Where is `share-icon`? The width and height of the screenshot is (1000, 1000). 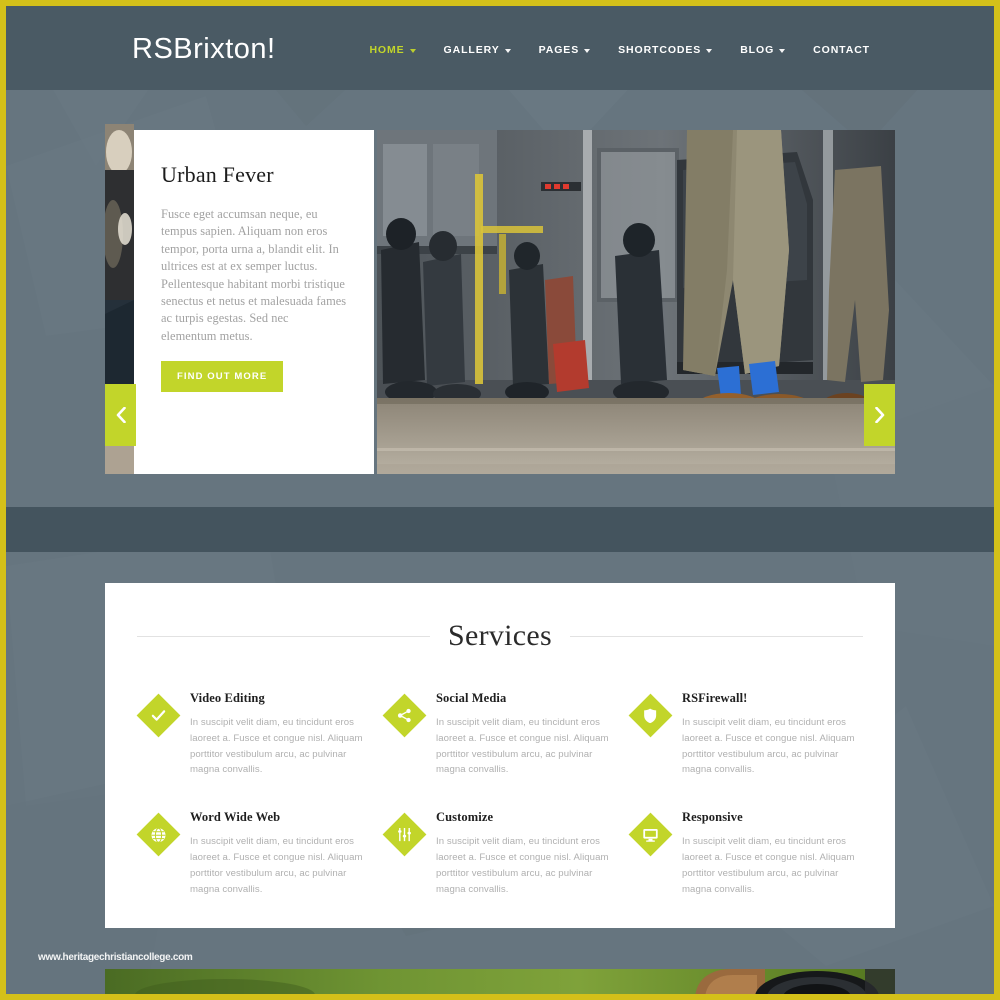
share-icon is located at coordinates (404, 715).